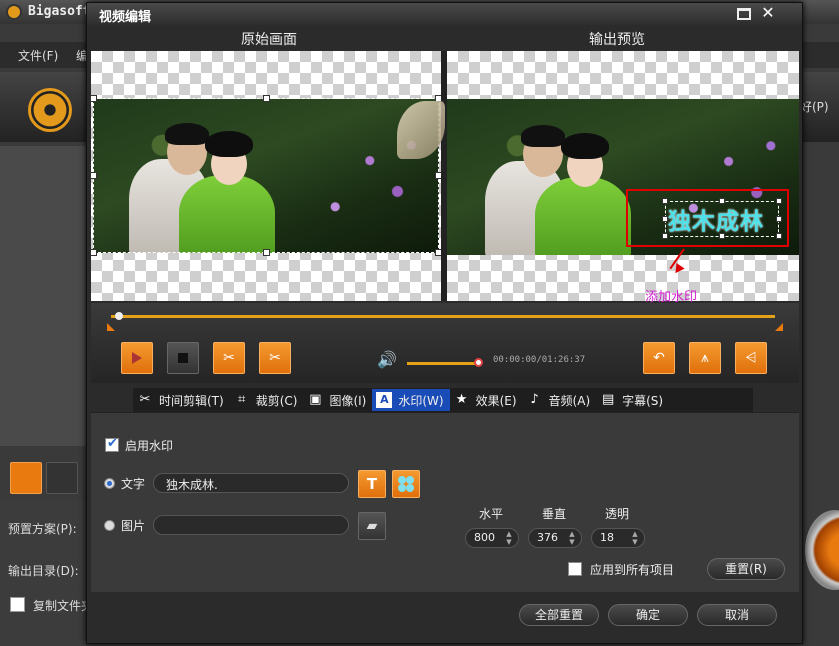 The image size is (839, 646). What do you see at coordinates (643, 400) in the screenshot?
I see `tab-label: 字幕(S)` at bounding box center [643, 400].